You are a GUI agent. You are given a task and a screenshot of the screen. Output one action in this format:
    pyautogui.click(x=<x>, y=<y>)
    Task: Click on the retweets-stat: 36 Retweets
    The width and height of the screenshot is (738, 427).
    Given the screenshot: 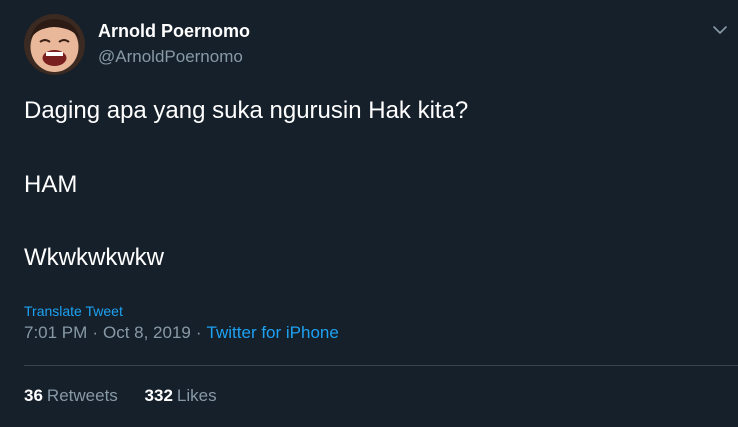 What is the action you would take?
    pyautogui.click(x=71, y=396)
    